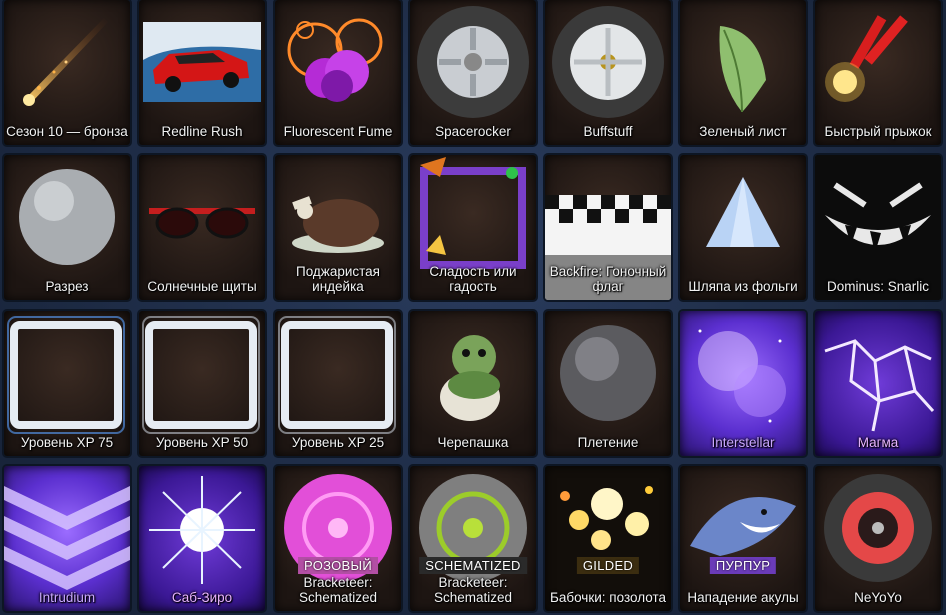 The height and width of the screenshot is (615, 946). What do you see at coordinates (67, 597) in the screenshot?
I see `item-name: Intrudium` at bounding box center [67, 597].